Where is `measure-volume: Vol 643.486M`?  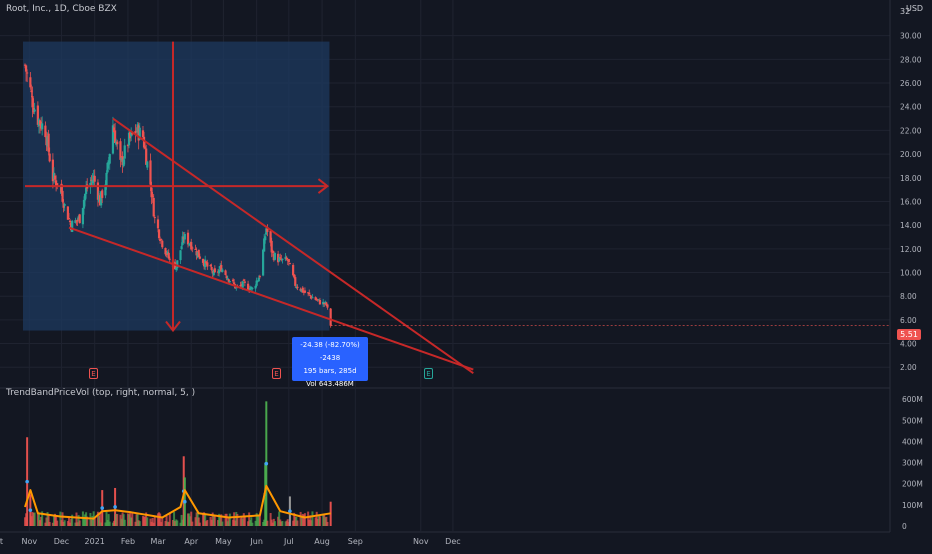
measure-volume: Vol 643.486M is located at coordinates (330, 384).